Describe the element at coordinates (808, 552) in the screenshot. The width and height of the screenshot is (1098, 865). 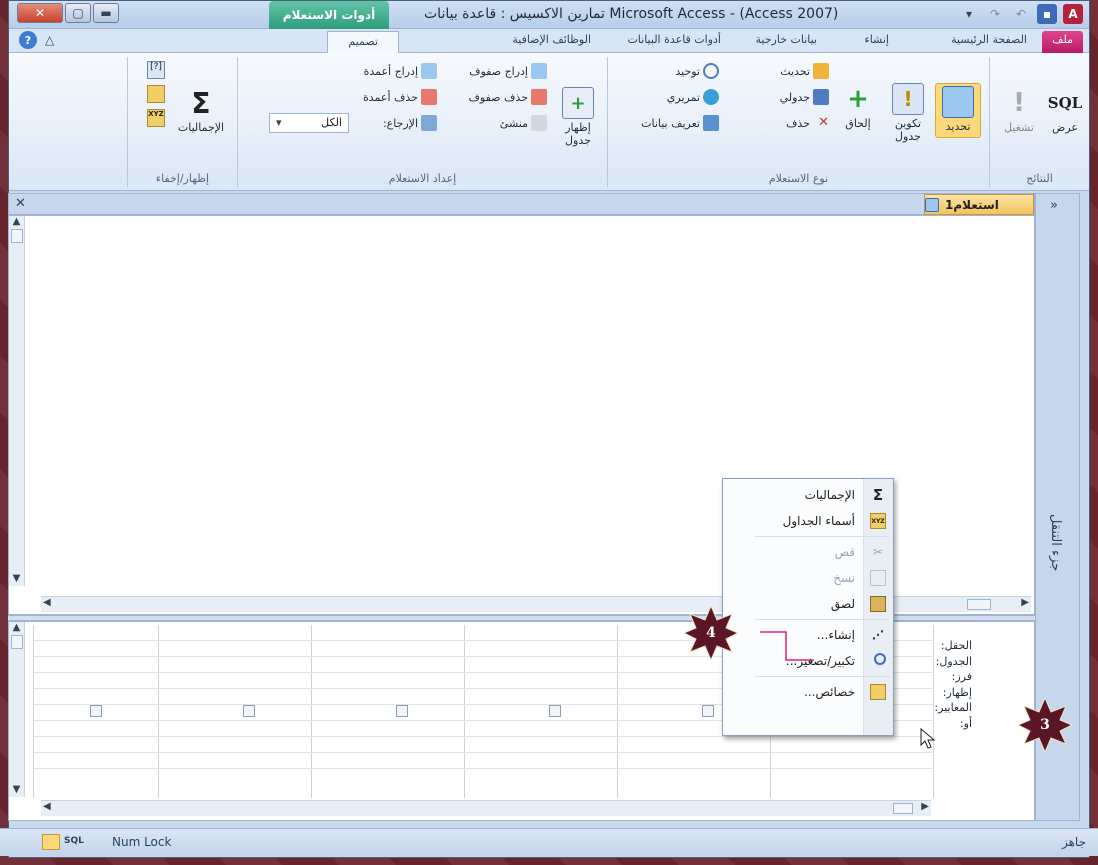
I see `menu-item-cut: قص ✂` at that location.